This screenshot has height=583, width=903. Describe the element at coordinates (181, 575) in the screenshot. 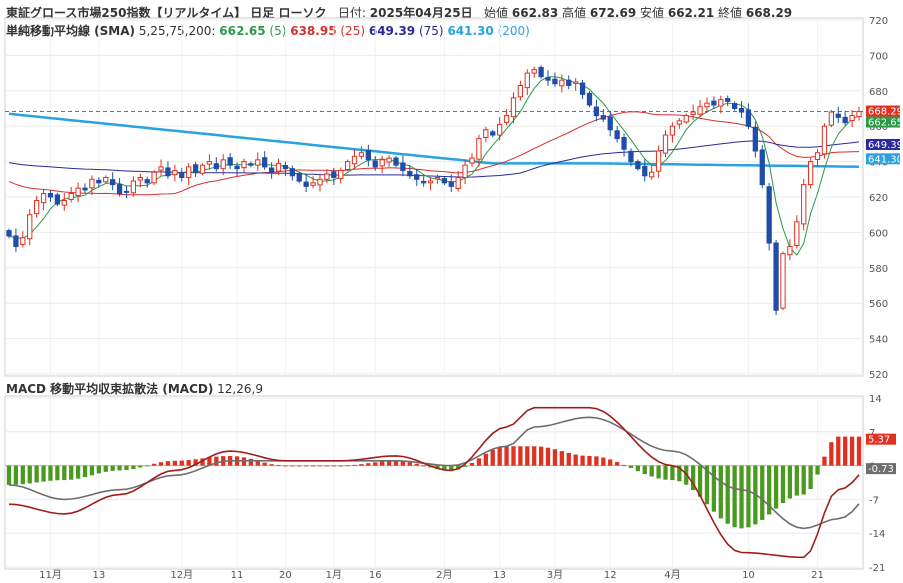

I see `date-tick-label: 12月` at that location.